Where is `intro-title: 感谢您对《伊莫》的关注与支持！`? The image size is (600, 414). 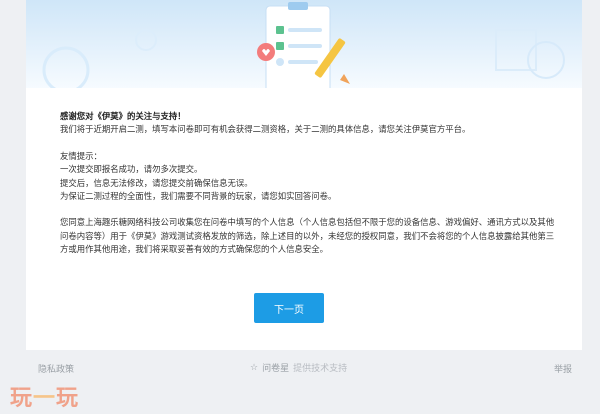
intro-title: 感谢您对《伊莫》的关注与支持！ is located at coordinates (123, 116).